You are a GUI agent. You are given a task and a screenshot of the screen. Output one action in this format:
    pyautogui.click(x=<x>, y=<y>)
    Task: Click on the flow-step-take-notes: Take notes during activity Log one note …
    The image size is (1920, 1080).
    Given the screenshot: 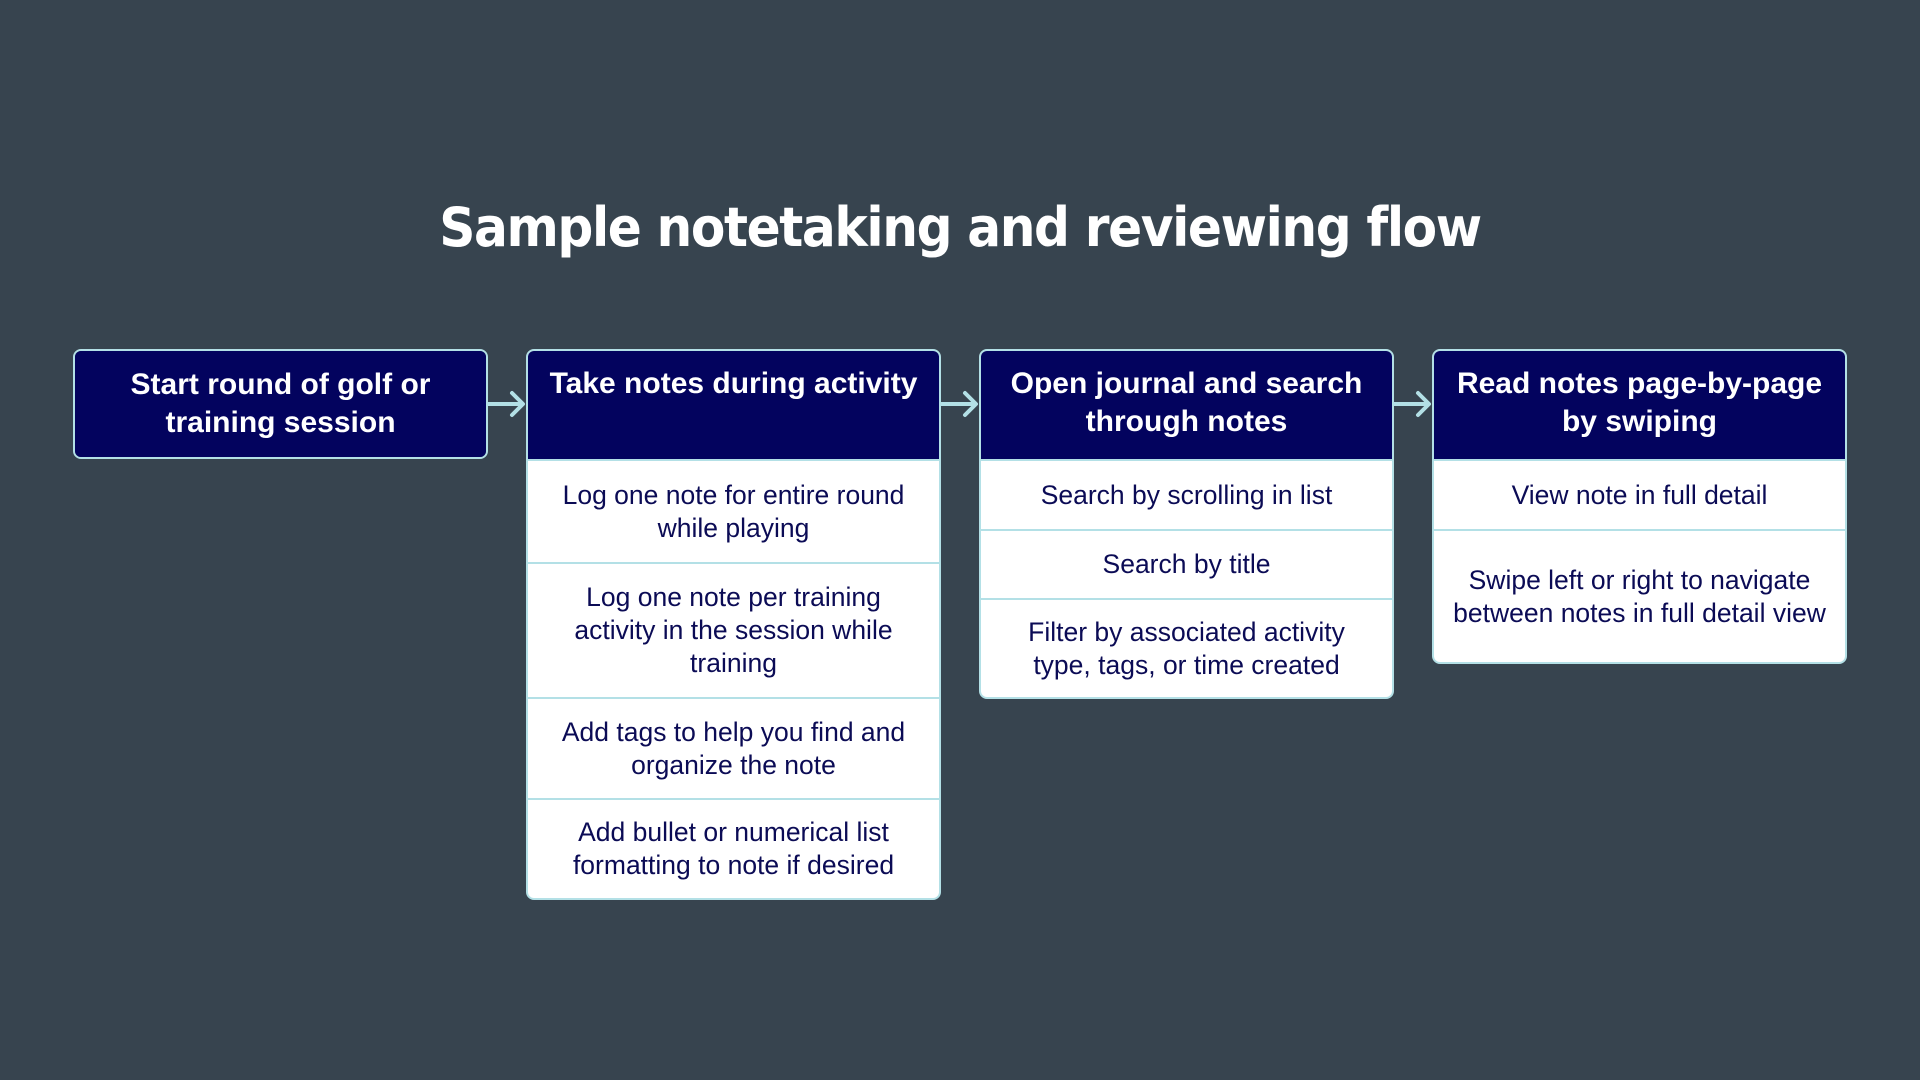 What is the action you would take?
    pyautogui.click(x=733, y=624)
    